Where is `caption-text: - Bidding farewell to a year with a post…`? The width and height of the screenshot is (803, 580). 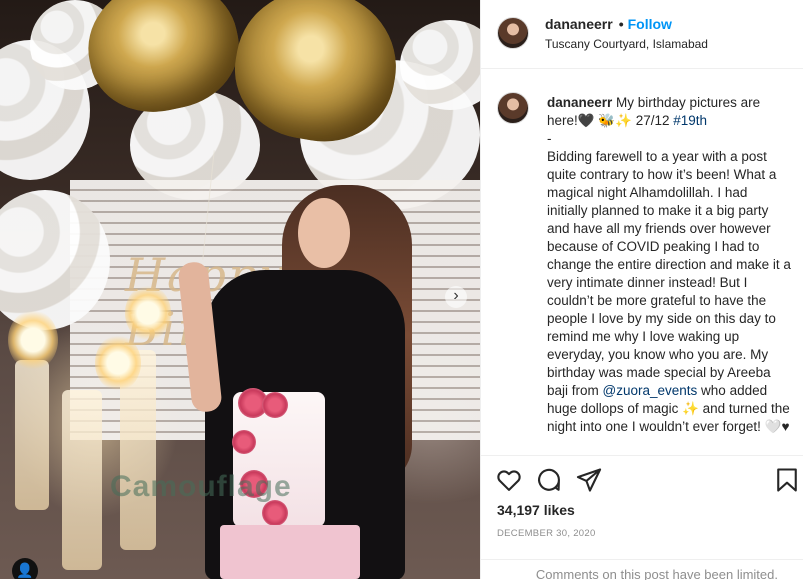 caption-text: - Bidding farewell to a year with a post… is located at coordinates (669, 264).